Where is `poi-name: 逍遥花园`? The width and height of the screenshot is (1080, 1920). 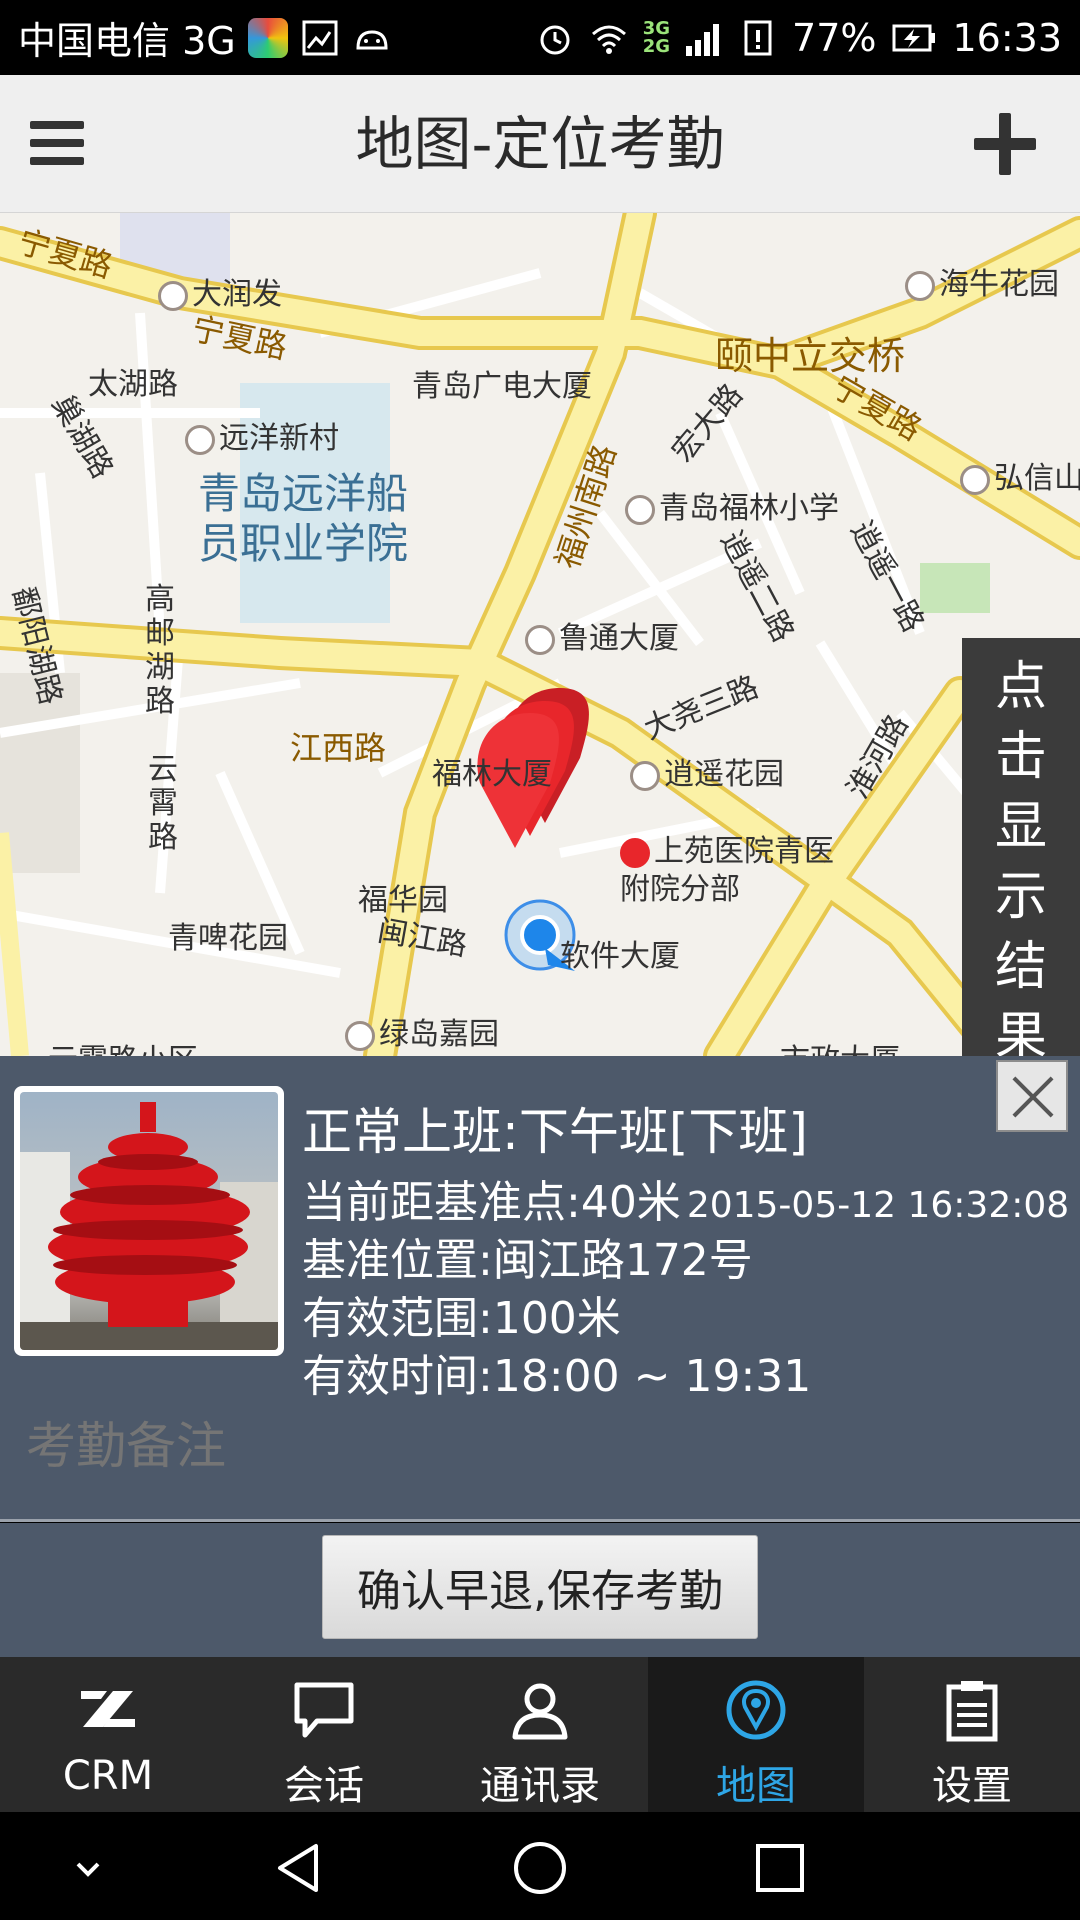 poi-name: 逍遥花园 is located at coordinates (724, 774).